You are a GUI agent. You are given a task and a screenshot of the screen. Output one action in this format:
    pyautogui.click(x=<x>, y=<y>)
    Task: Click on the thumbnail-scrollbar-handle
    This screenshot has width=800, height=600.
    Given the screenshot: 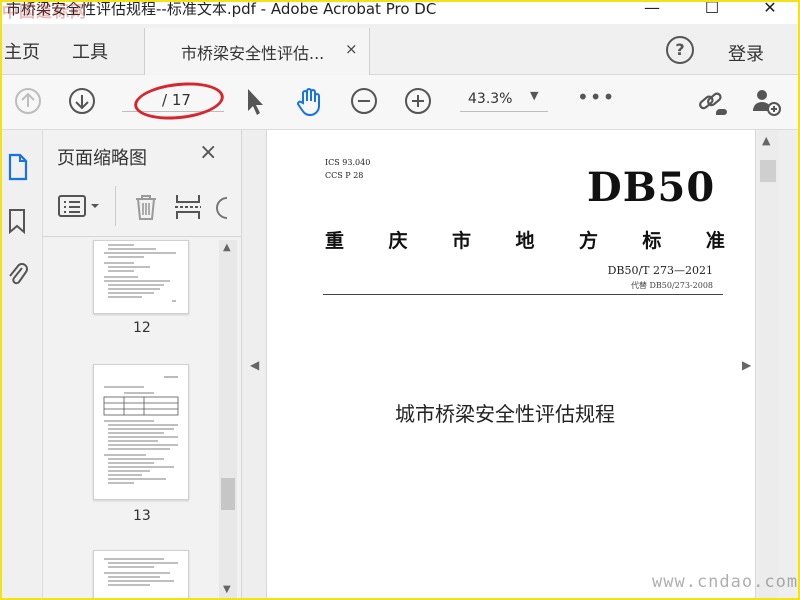 What is the action you would take?
    pyautogui.click(x=228, y=494)
    